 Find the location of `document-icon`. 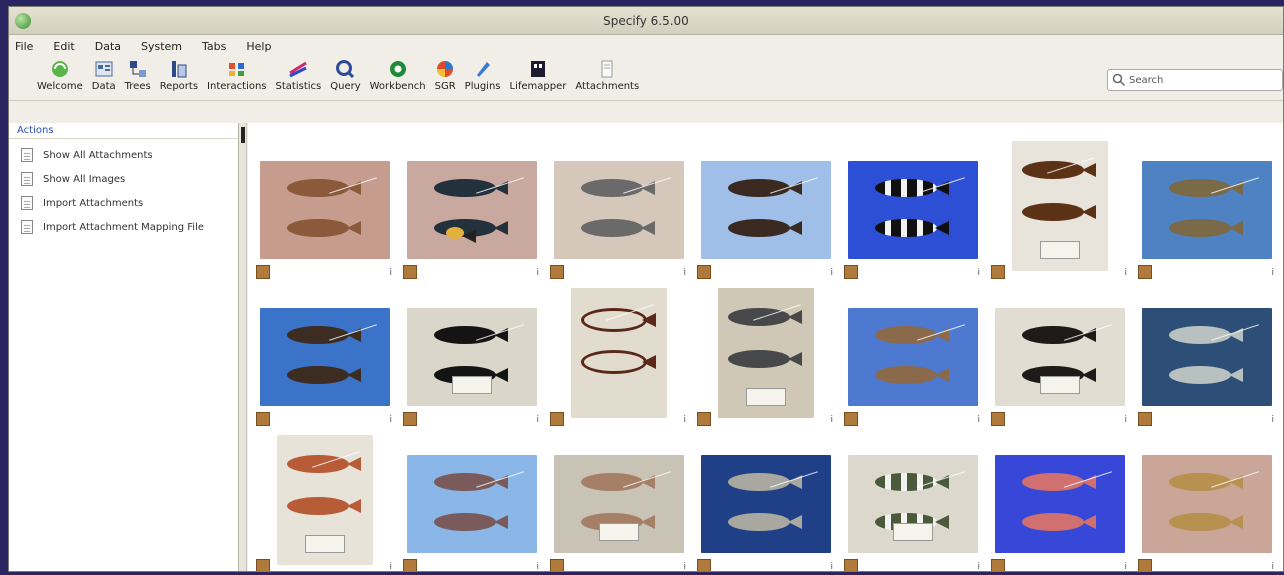

document-icon is located at coordinates (27, 155).